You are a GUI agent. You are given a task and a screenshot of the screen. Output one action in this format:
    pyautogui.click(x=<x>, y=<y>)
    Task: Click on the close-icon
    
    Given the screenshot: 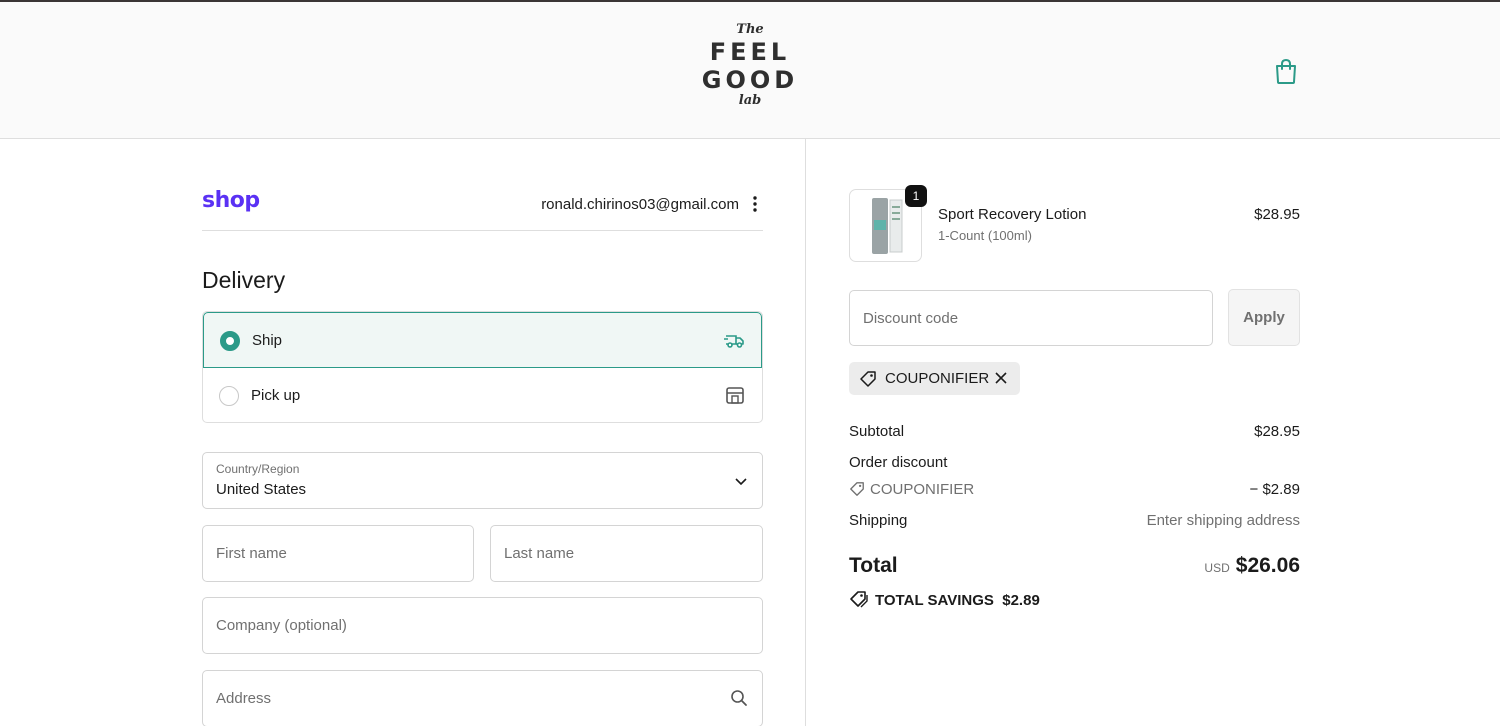 What is the action you would take?
    pyautogui.click(x=1001, y=378)
    